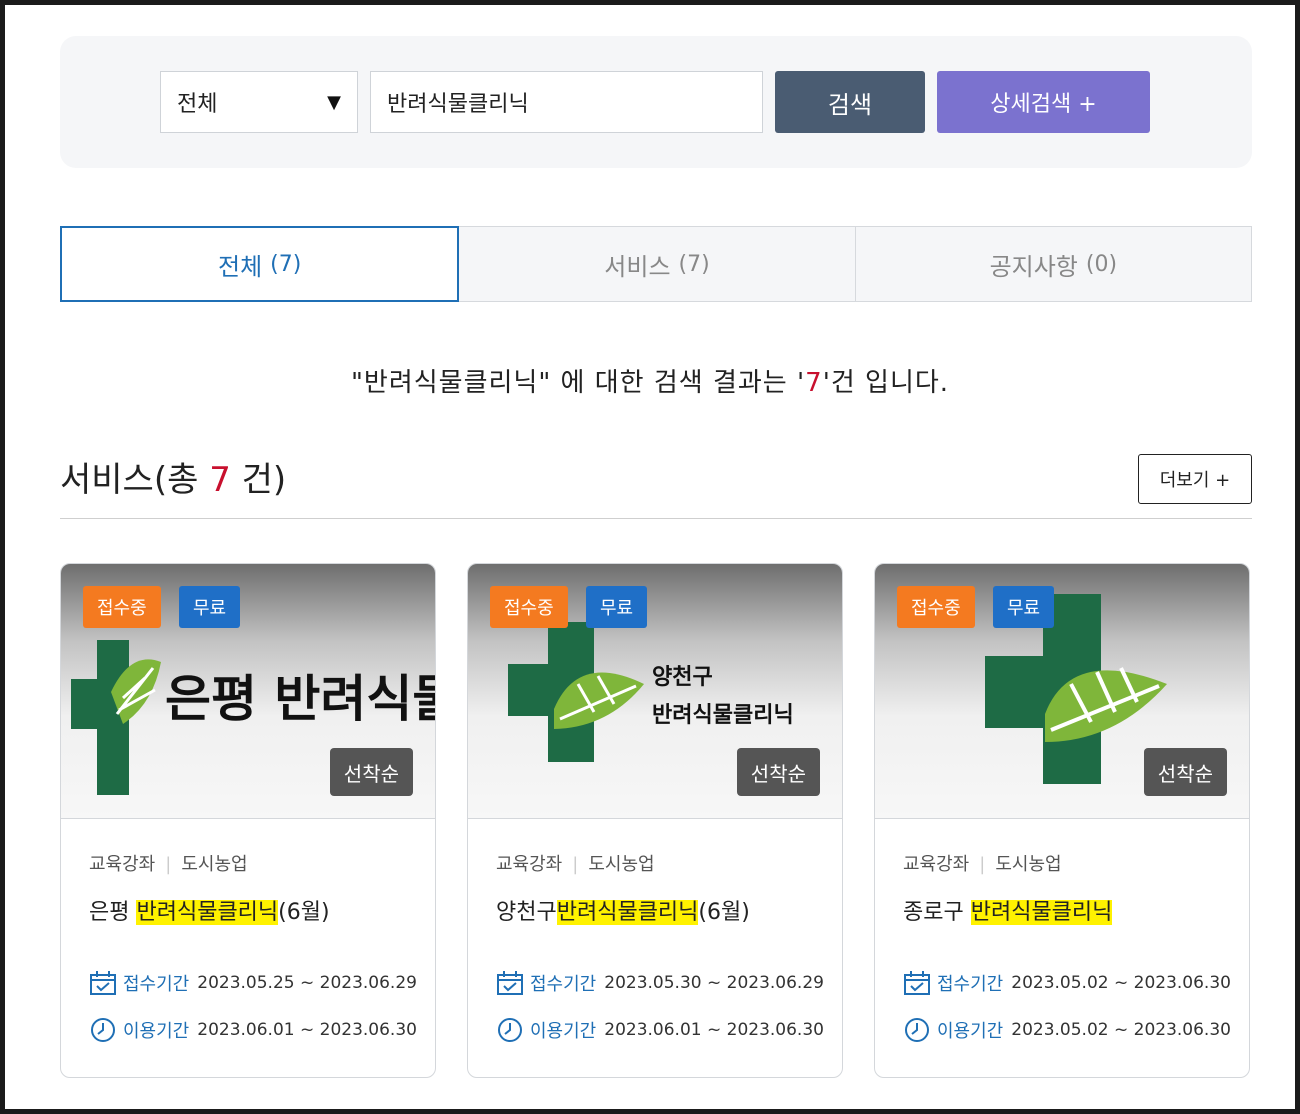 Image resolution: width=1300 pixels, height=1114 pixels. What do you see at coordinates (723, 715) in the screenshot?
I see `logo-text-line2: 반려식물클리닉` at bounding box center [723, 715].